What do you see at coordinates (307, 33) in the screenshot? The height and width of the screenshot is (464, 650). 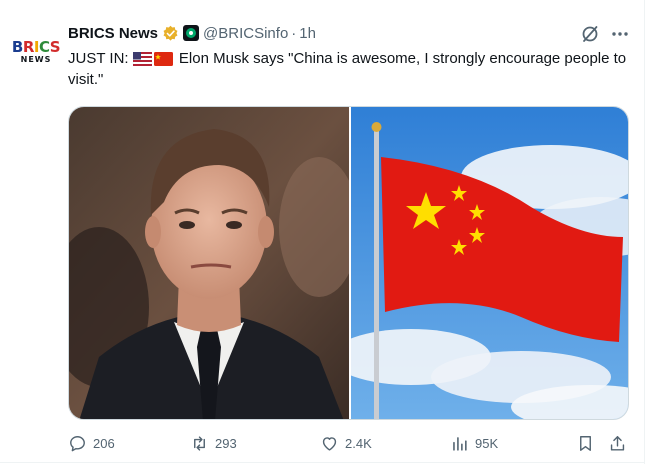 I see `post-timestamp: 1h` at bounding box center [307, 33].